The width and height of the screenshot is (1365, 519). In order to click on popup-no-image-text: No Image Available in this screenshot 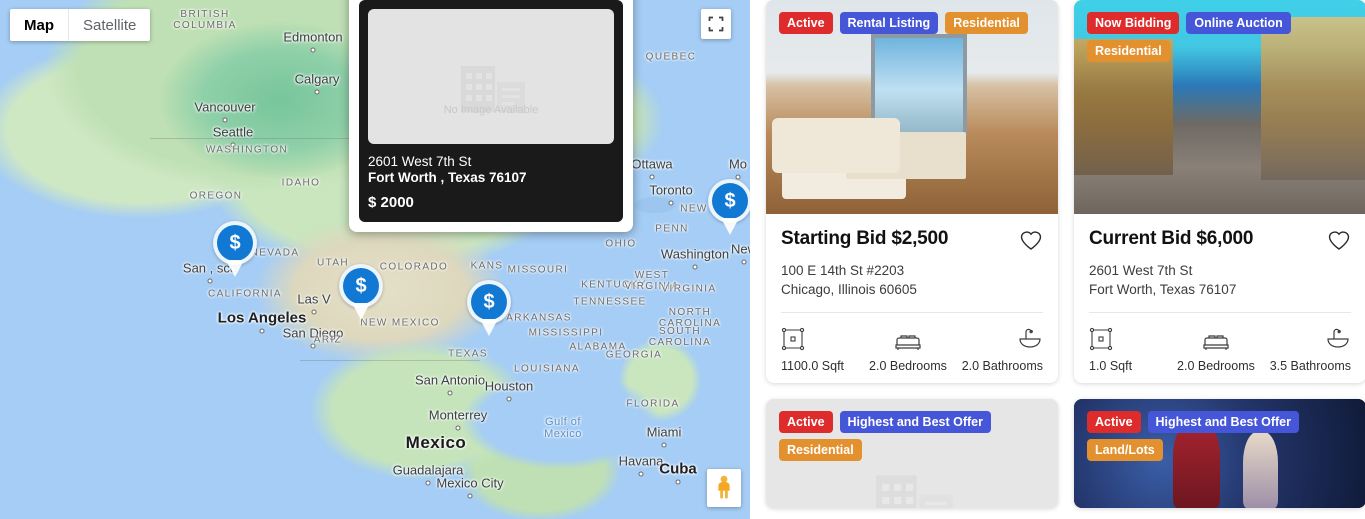, I will do `click(491, 110)`.